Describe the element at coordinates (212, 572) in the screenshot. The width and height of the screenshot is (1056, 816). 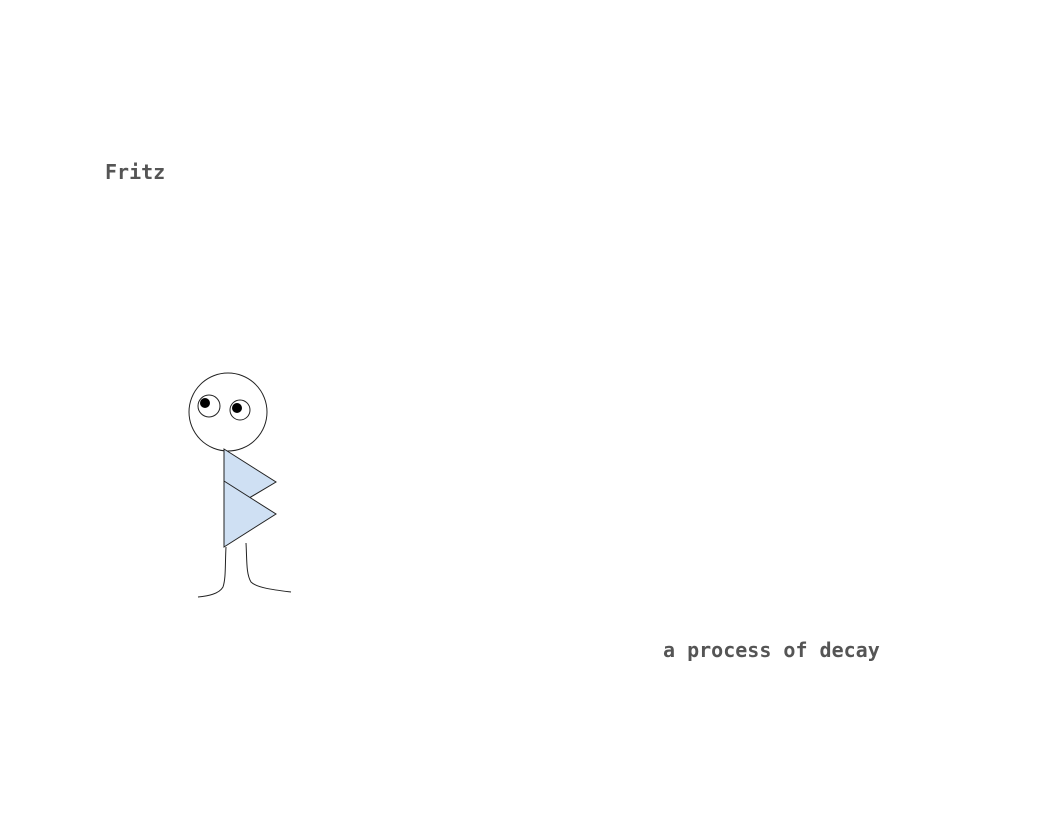
I see `figure-left-leg` at that location.